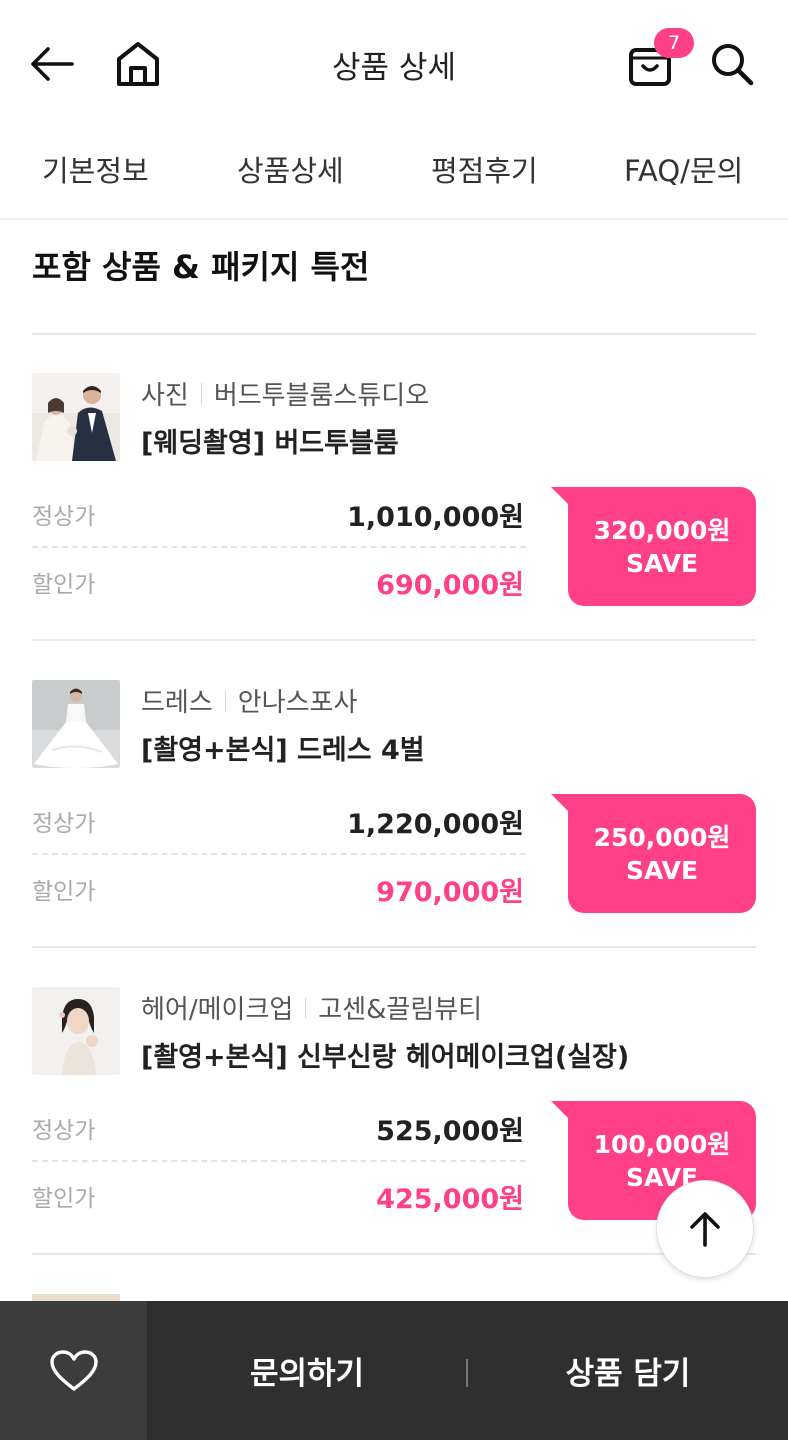  I want to click on item-title: [촬영+본식] 신부신랑 헤어메이크업(실장), so click(385, 1057).